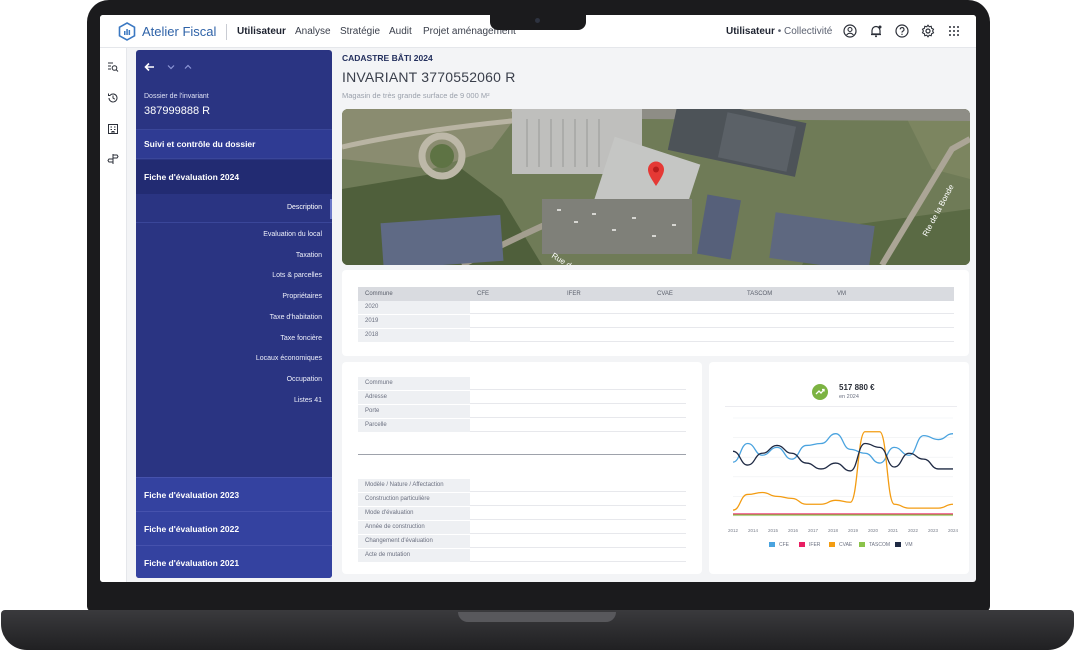 The height and width of the screenshot is (654, 1075). I want to click on sidebar-subitem-listes-41: Listes 41, so click(308, 400).